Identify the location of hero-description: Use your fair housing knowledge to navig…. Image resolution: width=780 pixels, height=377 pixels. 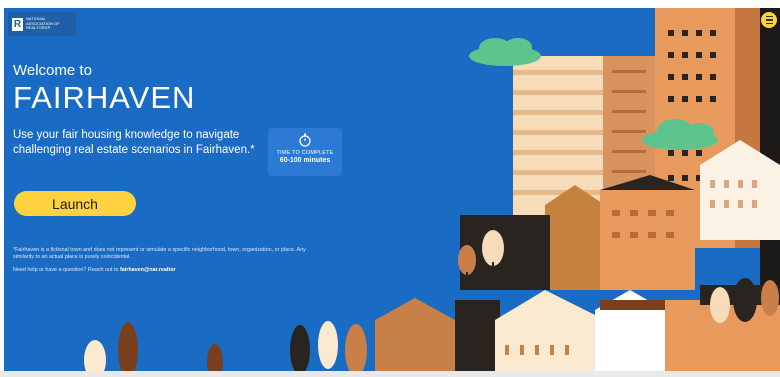
(134, 142).